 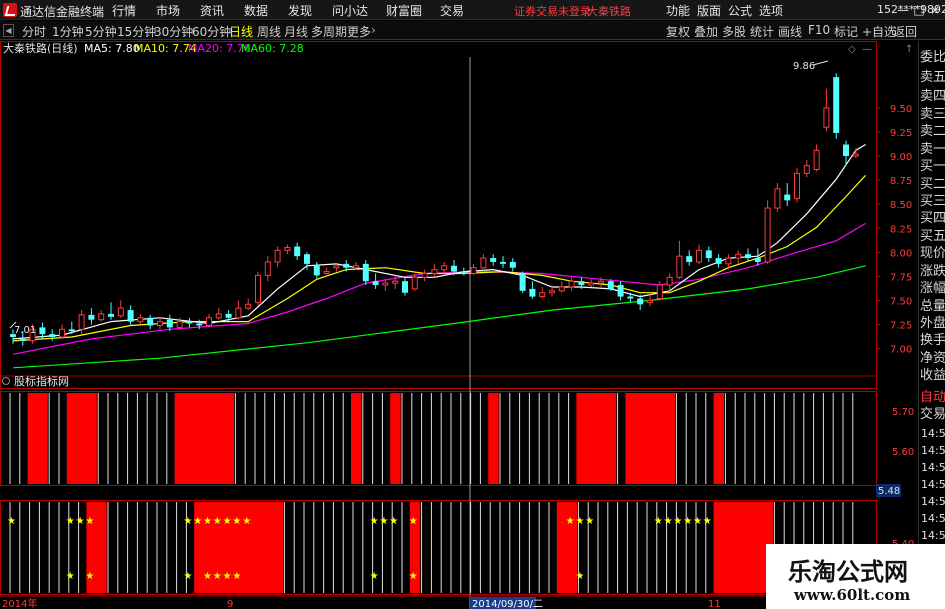 What do you see at coordinates (762, 31) in the screenshot?
I see `tool-stats: 统计` at bounding box center [762, 31].